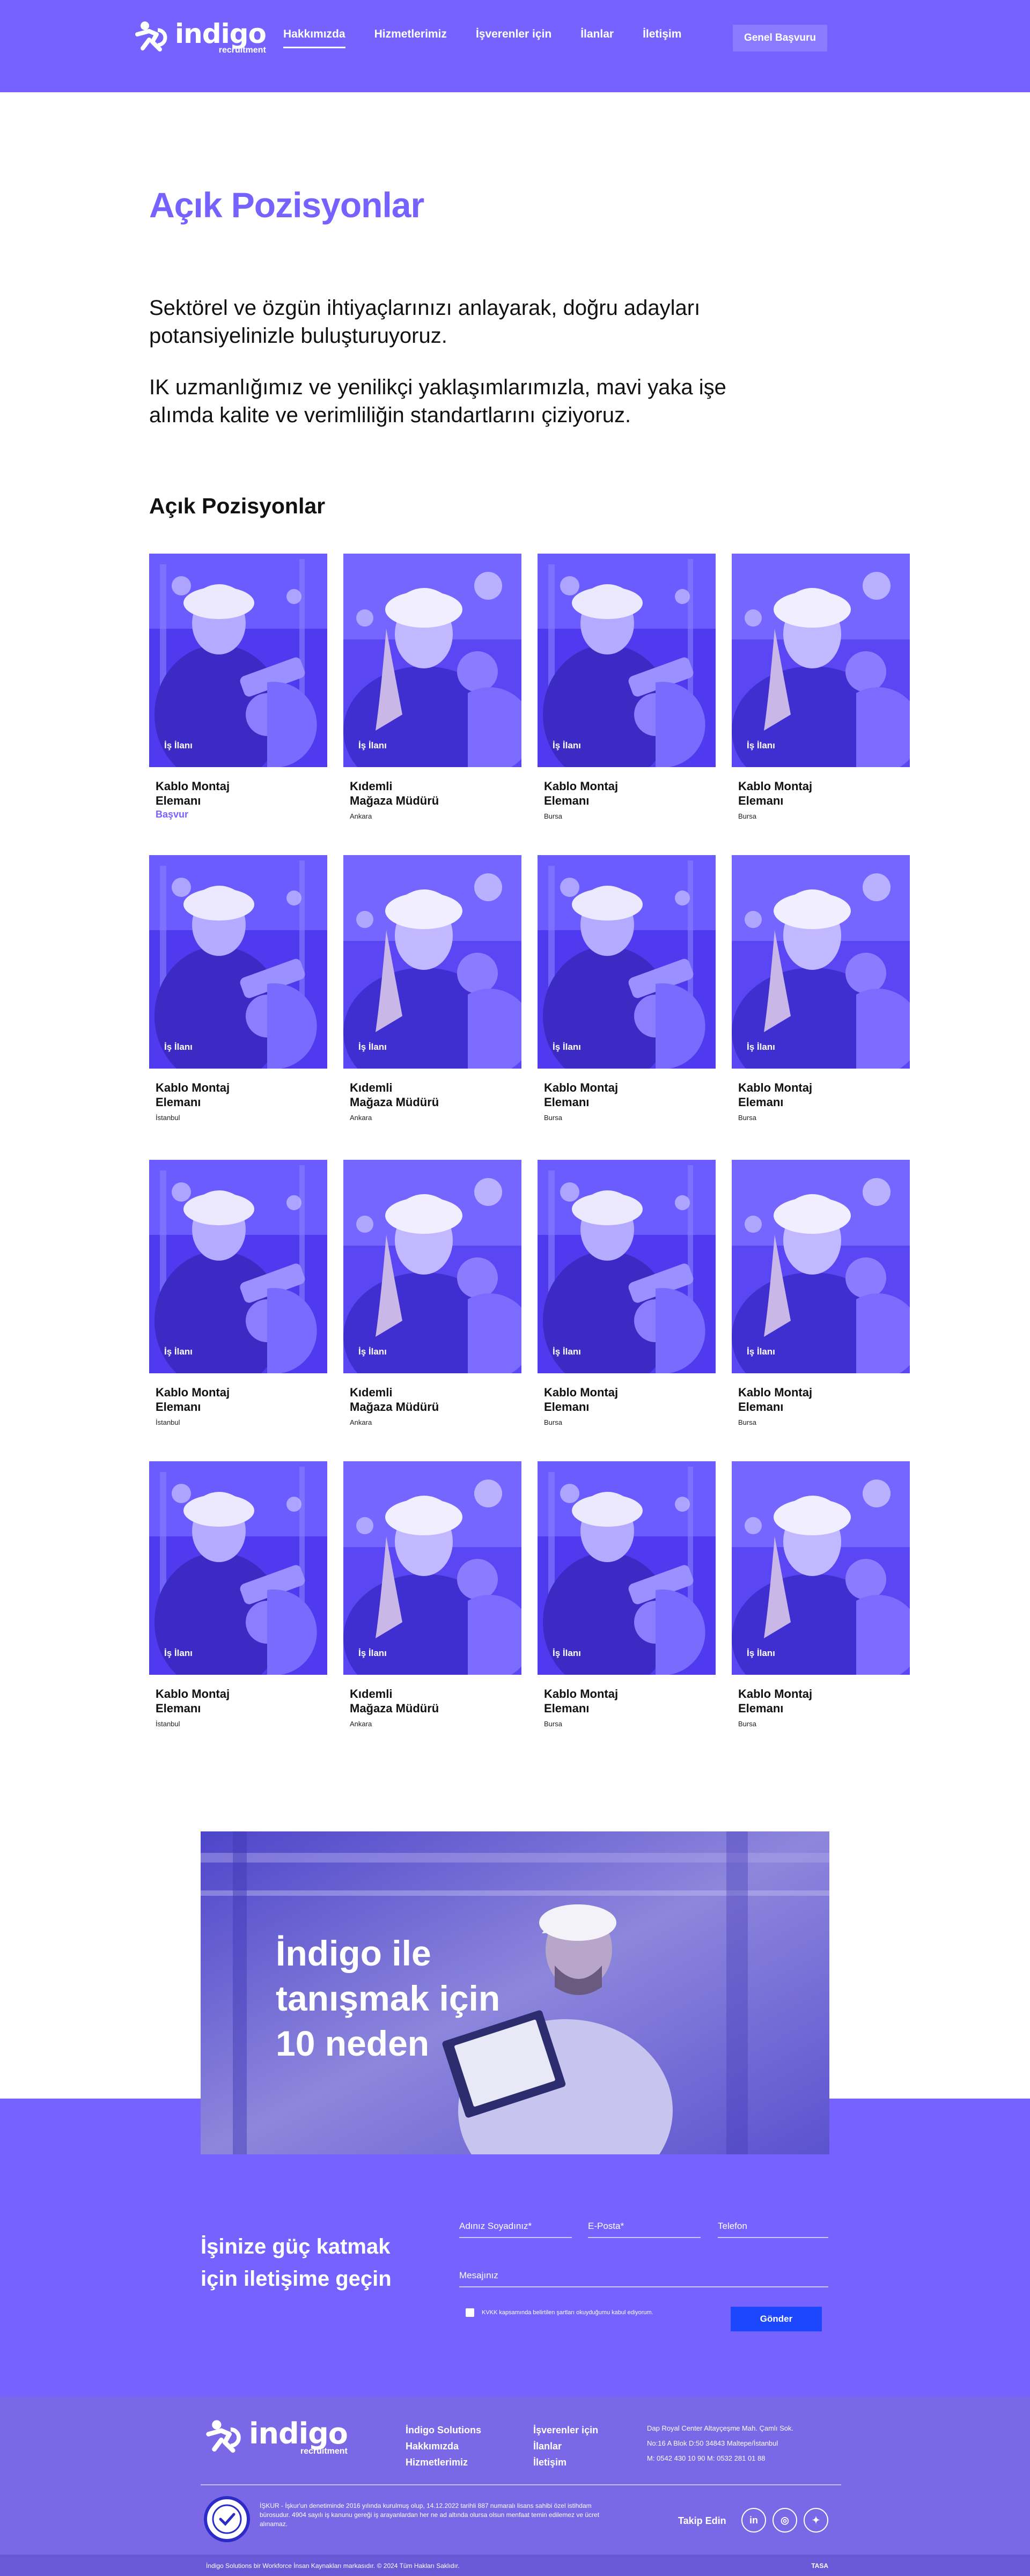  I want to click on footer-links-2: İşverenler için İlanlar İletişim, so click(566, 2446).